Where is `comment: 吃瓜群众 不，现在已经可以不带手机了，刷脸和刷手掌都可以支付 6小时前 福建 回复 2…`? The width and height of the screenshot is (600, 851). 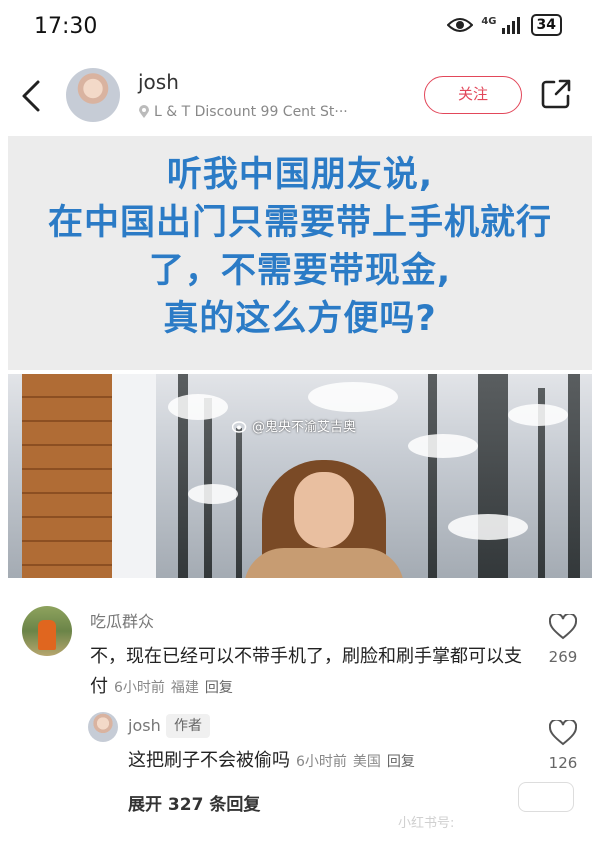
comment: 吃瓜群众 不，现在已经可以不带手机了，刷脸和刷手掌都可以支付 6小时前 福建 回复 2… is located at coordinates (300, 650).